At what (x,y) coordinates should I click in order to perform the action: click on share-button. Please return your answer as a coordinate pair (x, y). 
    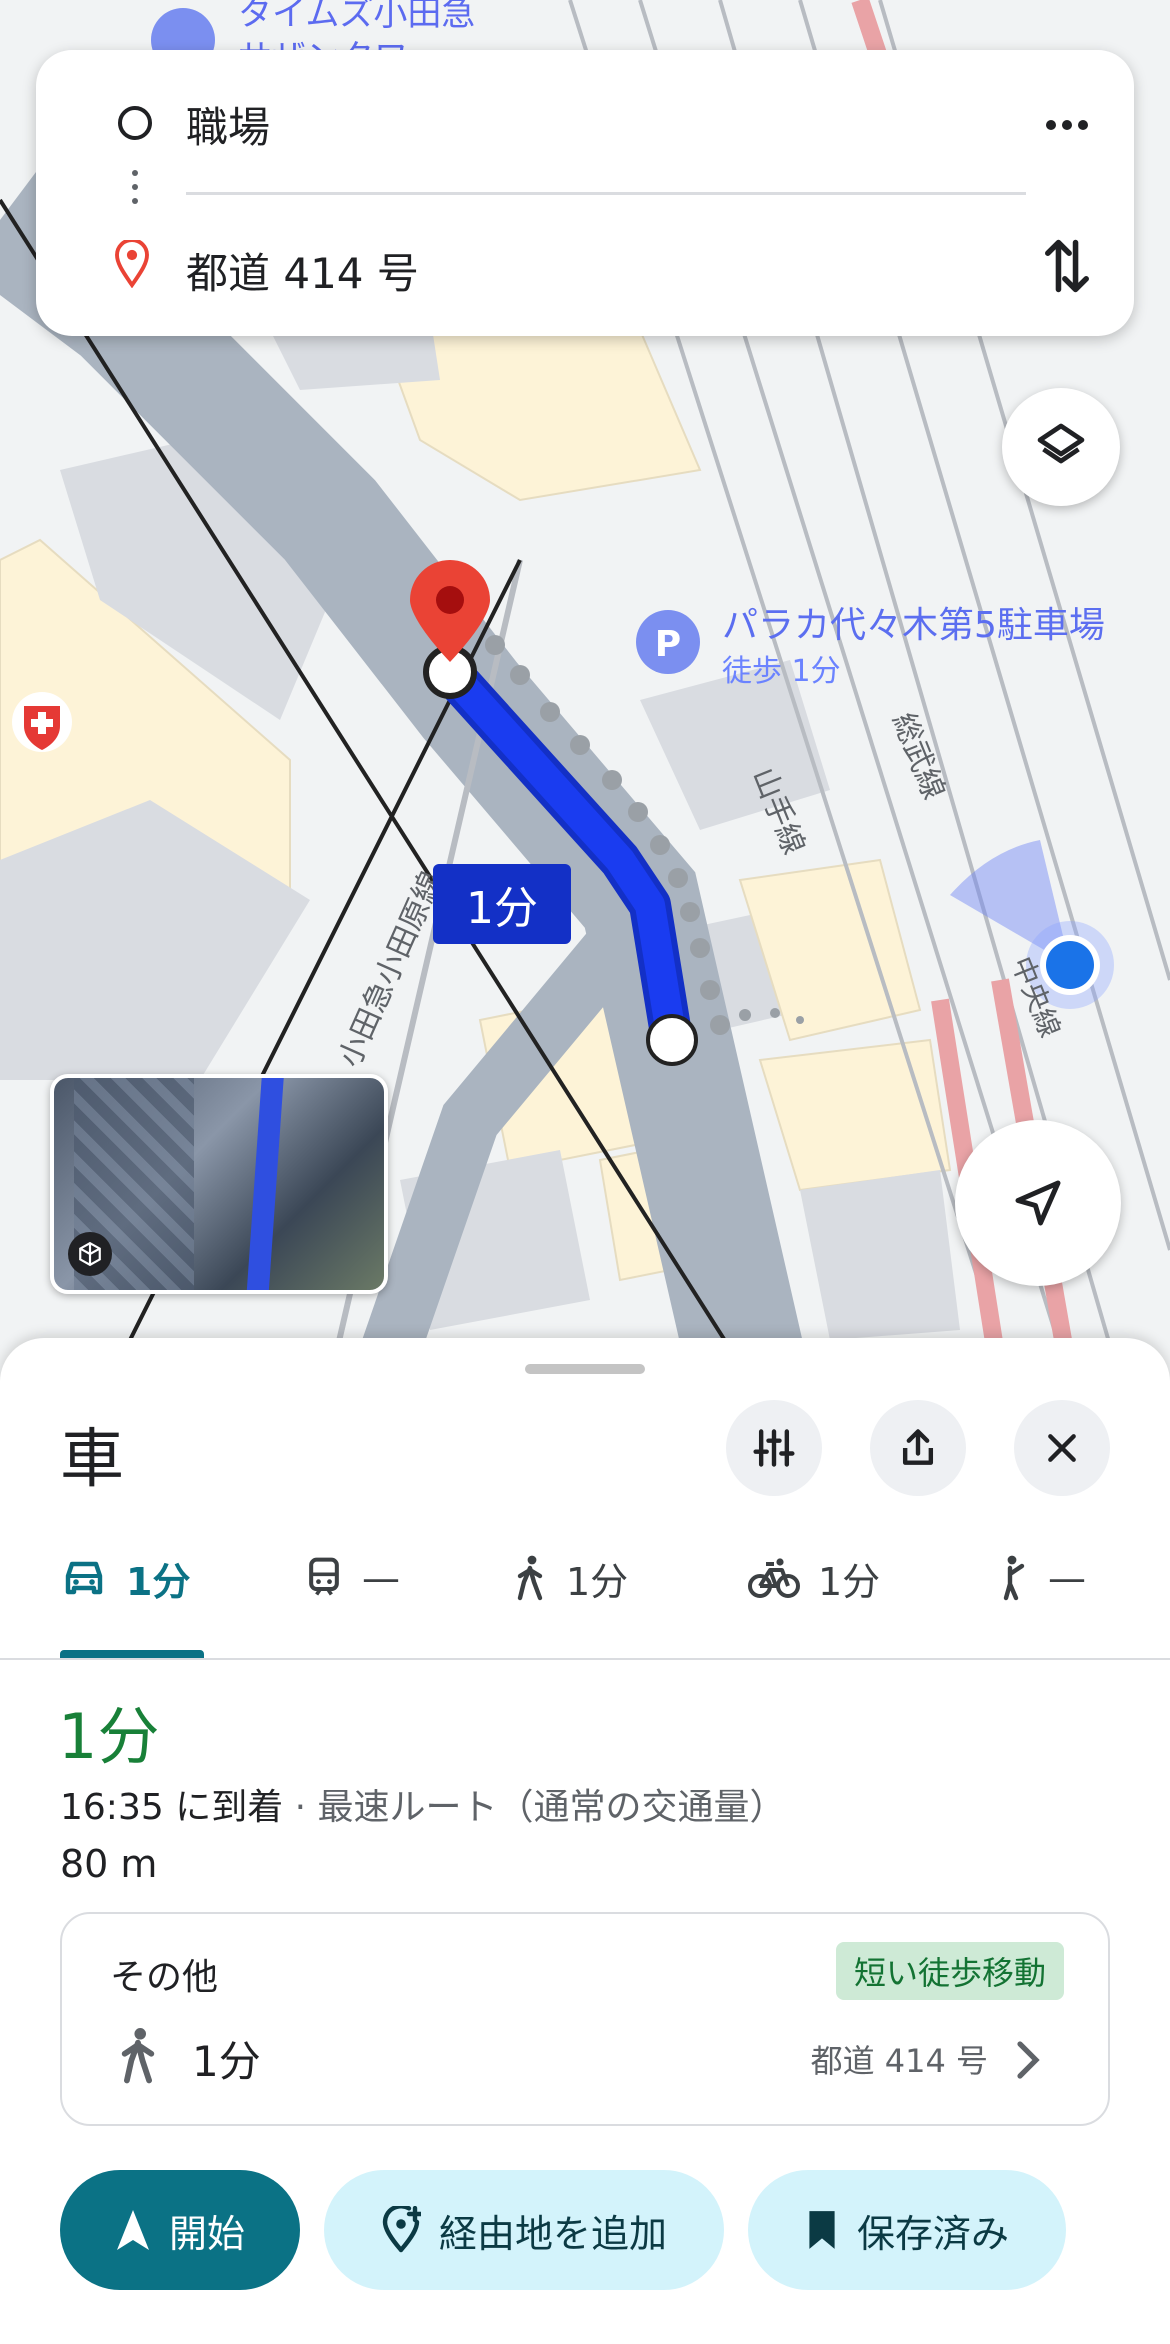
    Looking at the image, I should click on (918, 1448).